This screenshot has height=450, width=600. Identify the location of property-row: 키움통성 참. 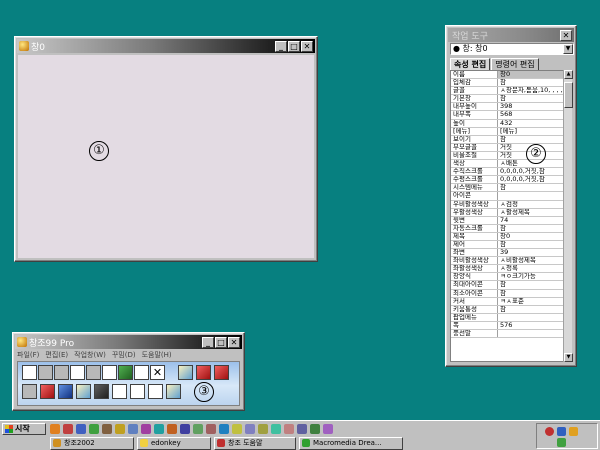
(507, 309).